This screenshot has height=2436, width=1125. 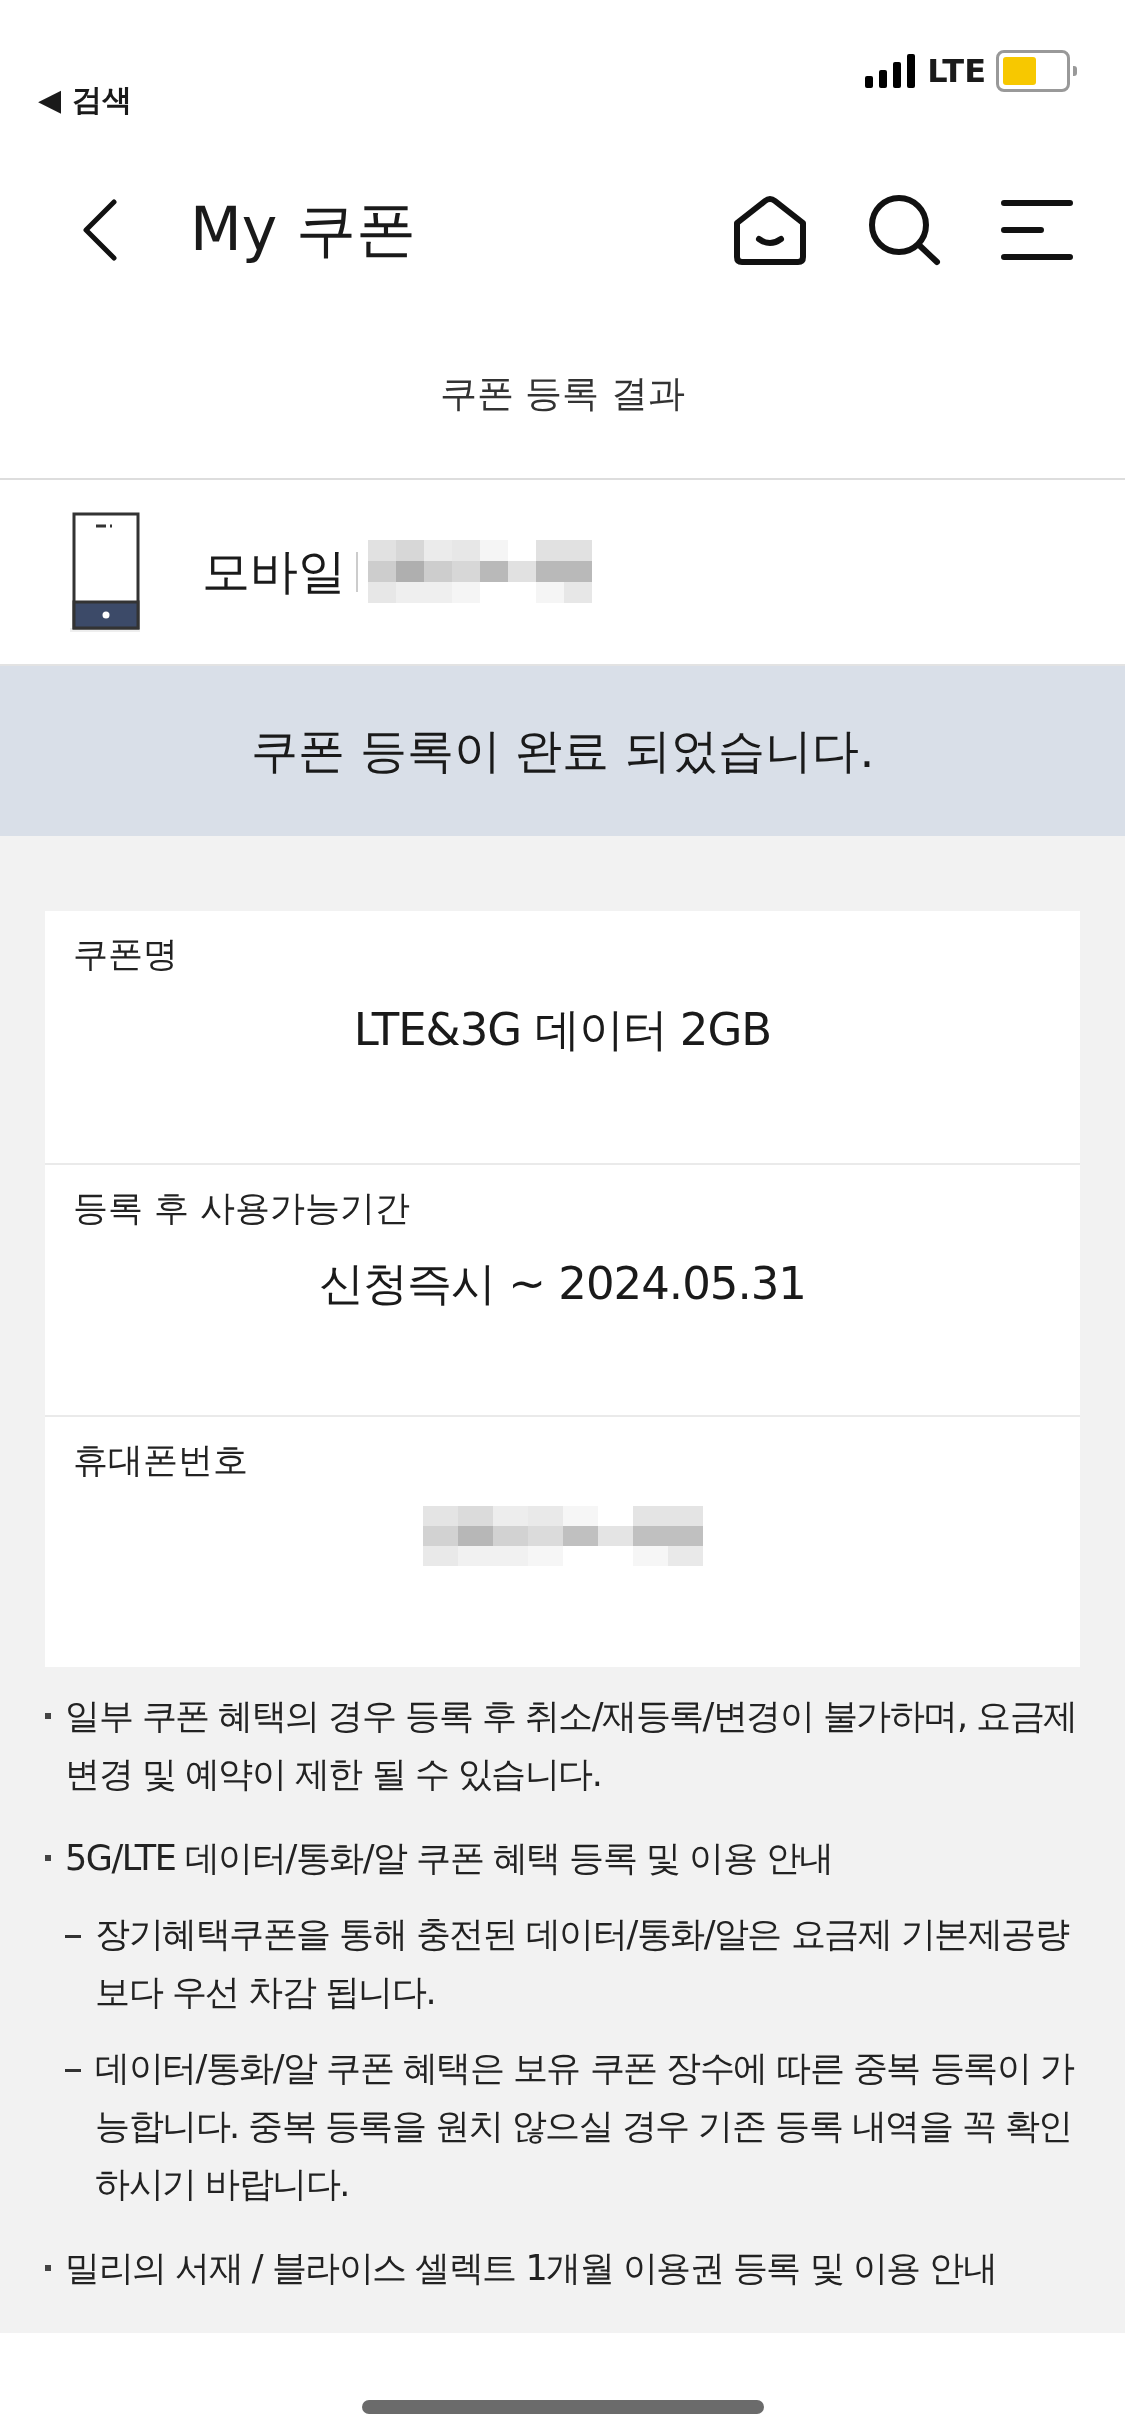 What do you see at coordinates (304, 229) in the screenshot?
I see `page-title: My 쿠폰` at bounding box center [304, 229].